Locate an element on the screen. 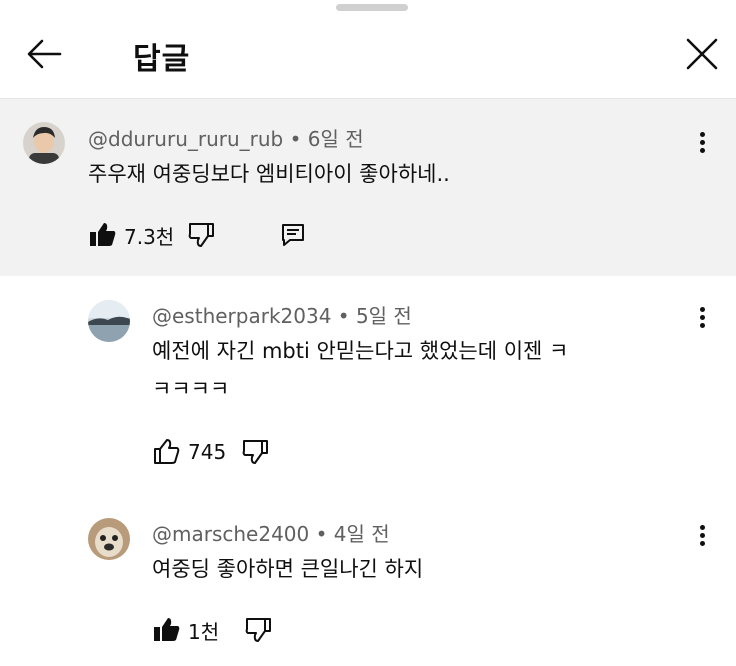 This screenshot has height=666, width=736. comment-text-line: 예전에 자긴 mbti 안믿는다고 했었는데 이젠 ㅋ is located at coordinates (360, 351).